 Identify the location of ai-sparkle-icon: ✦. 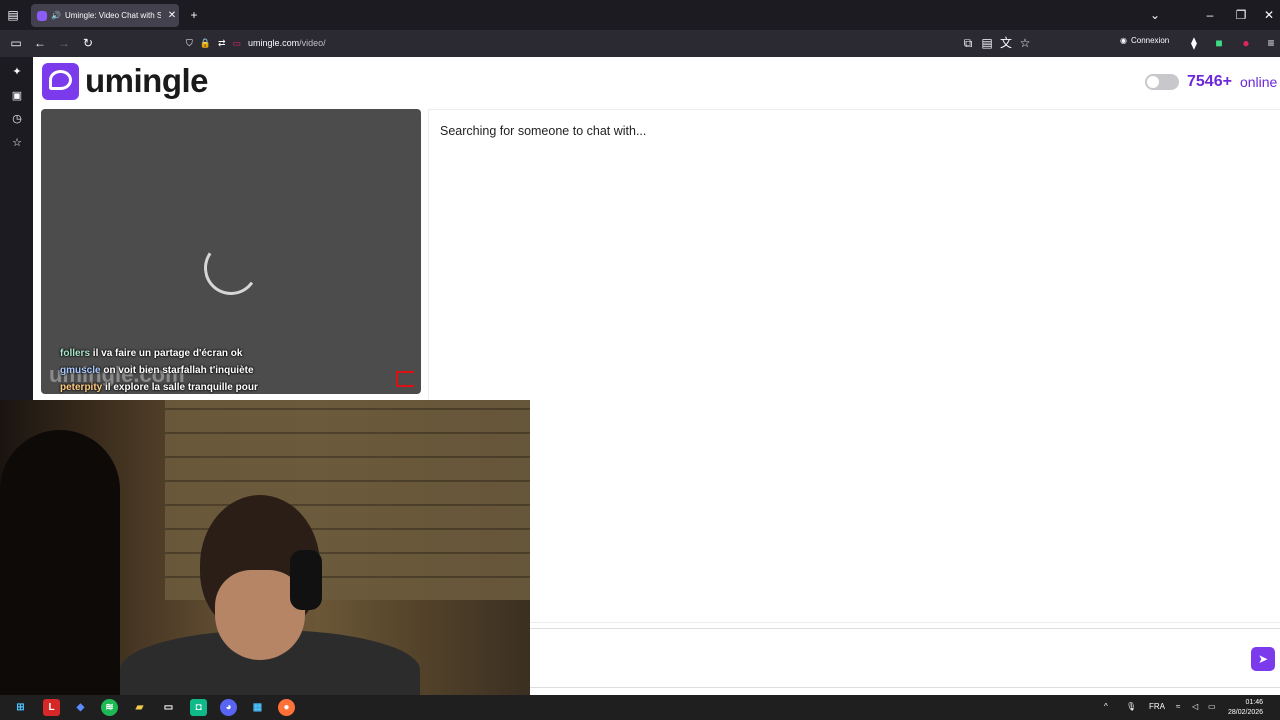
(17, 72).